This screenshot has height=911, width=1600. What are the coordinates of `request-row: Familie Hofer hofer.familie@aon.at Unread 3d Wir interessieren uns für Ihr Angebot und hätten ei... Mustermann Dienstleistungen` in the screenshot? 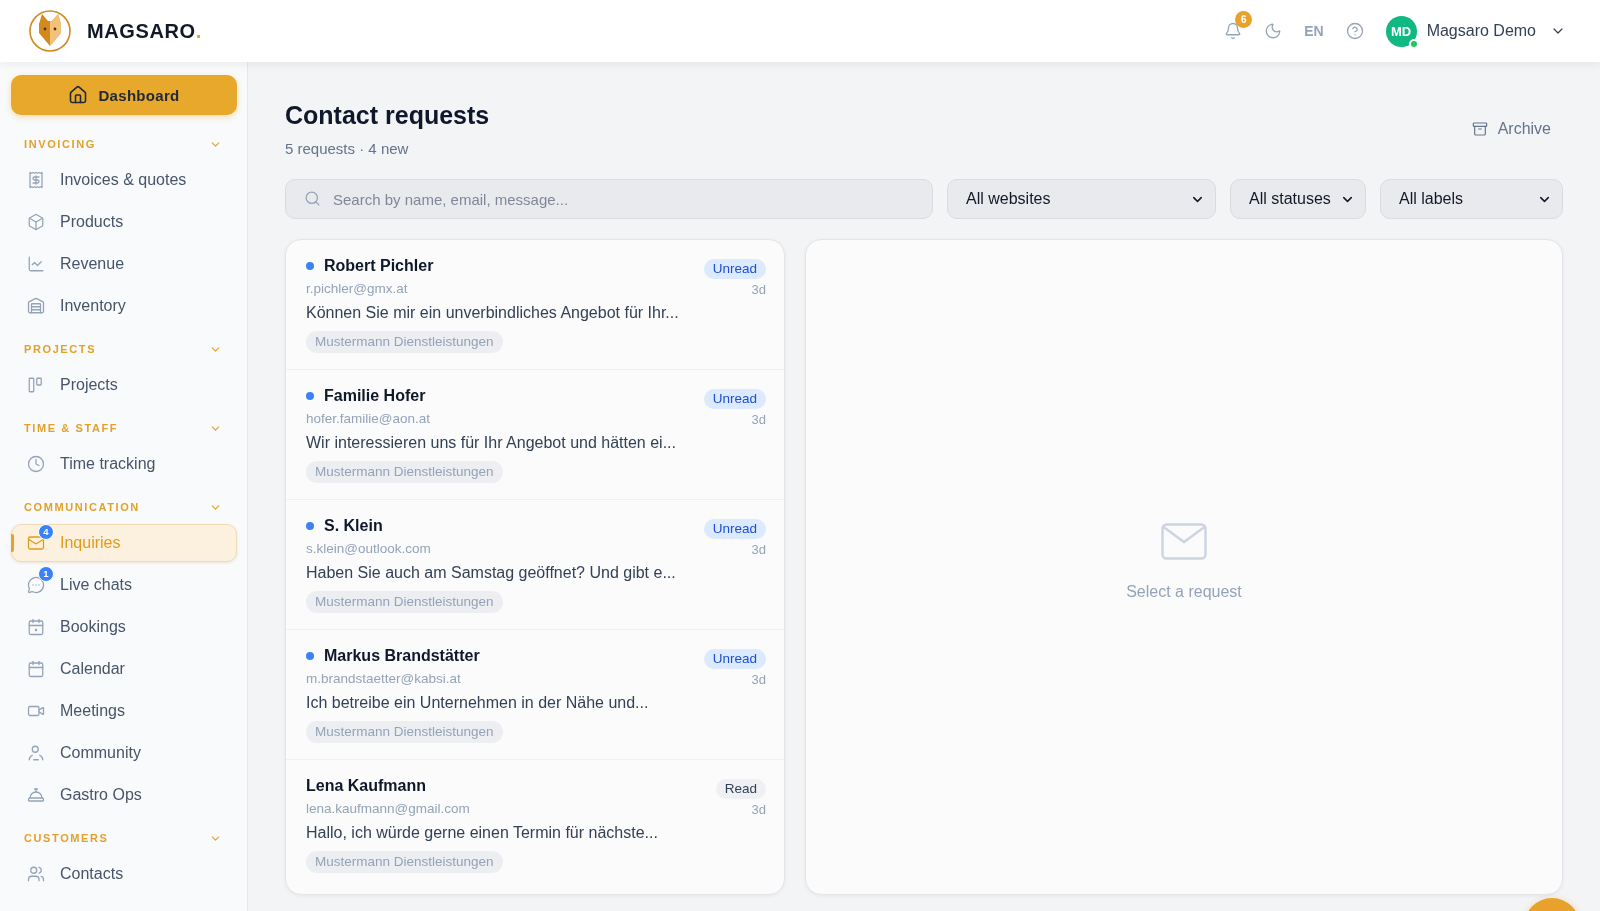 It's located at (535, 435).